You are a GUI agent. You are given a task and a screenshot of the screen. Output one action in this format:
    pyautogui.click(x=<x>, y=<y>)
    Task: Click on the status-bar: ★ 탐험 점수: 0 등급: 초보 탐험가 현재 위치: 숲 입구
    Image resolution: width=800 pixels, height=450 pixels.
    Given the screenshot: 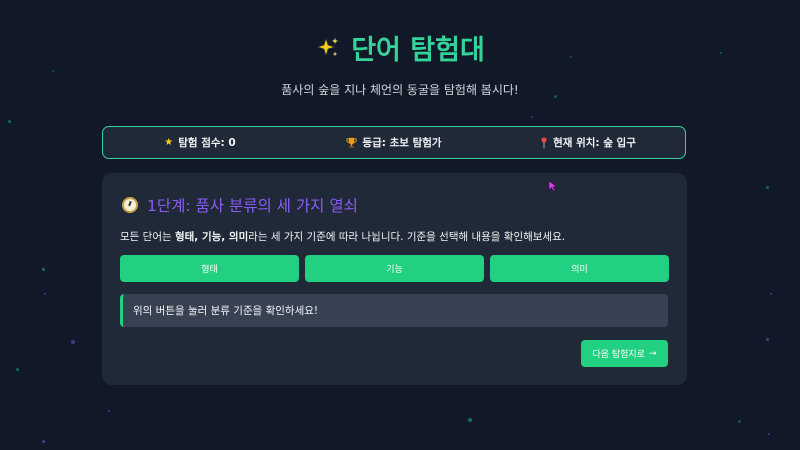 What is the action you would take?
    pyautogui.click(x=394, y=142)
    